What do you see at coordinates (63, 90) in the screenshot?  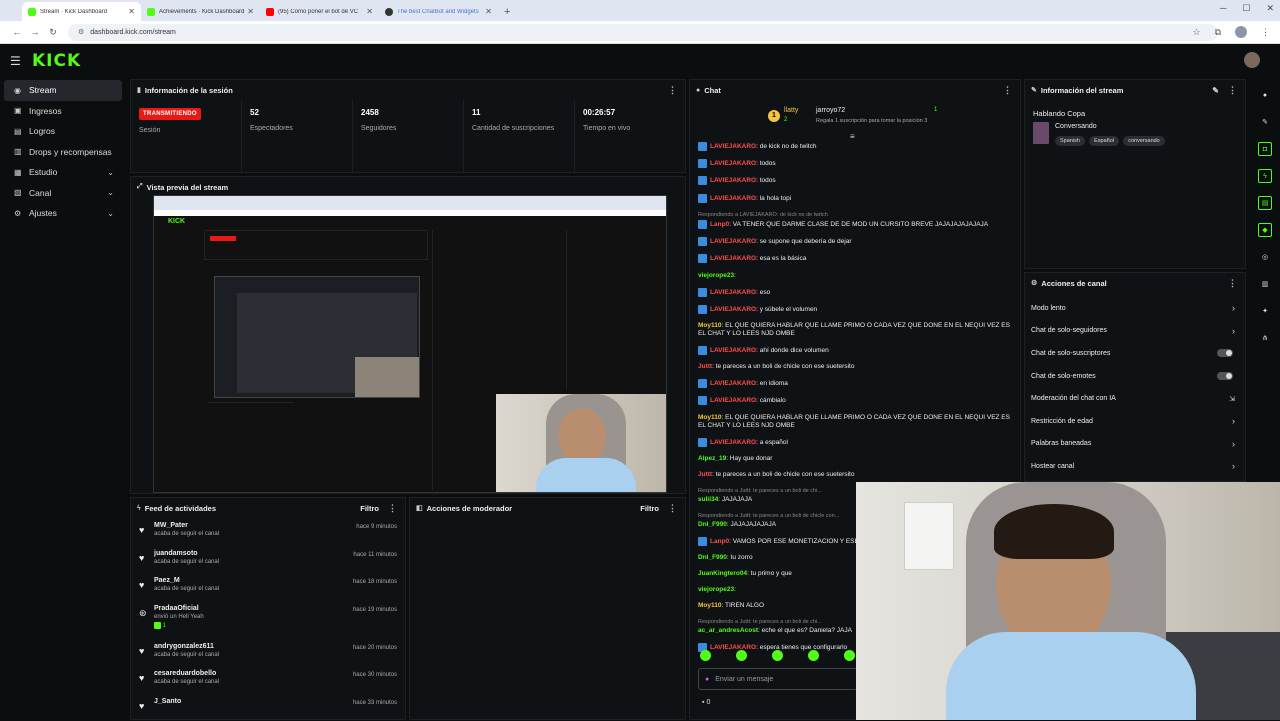 I see `sidebar-item-stream: ◉ Stream` at bounding box center [63, 90].